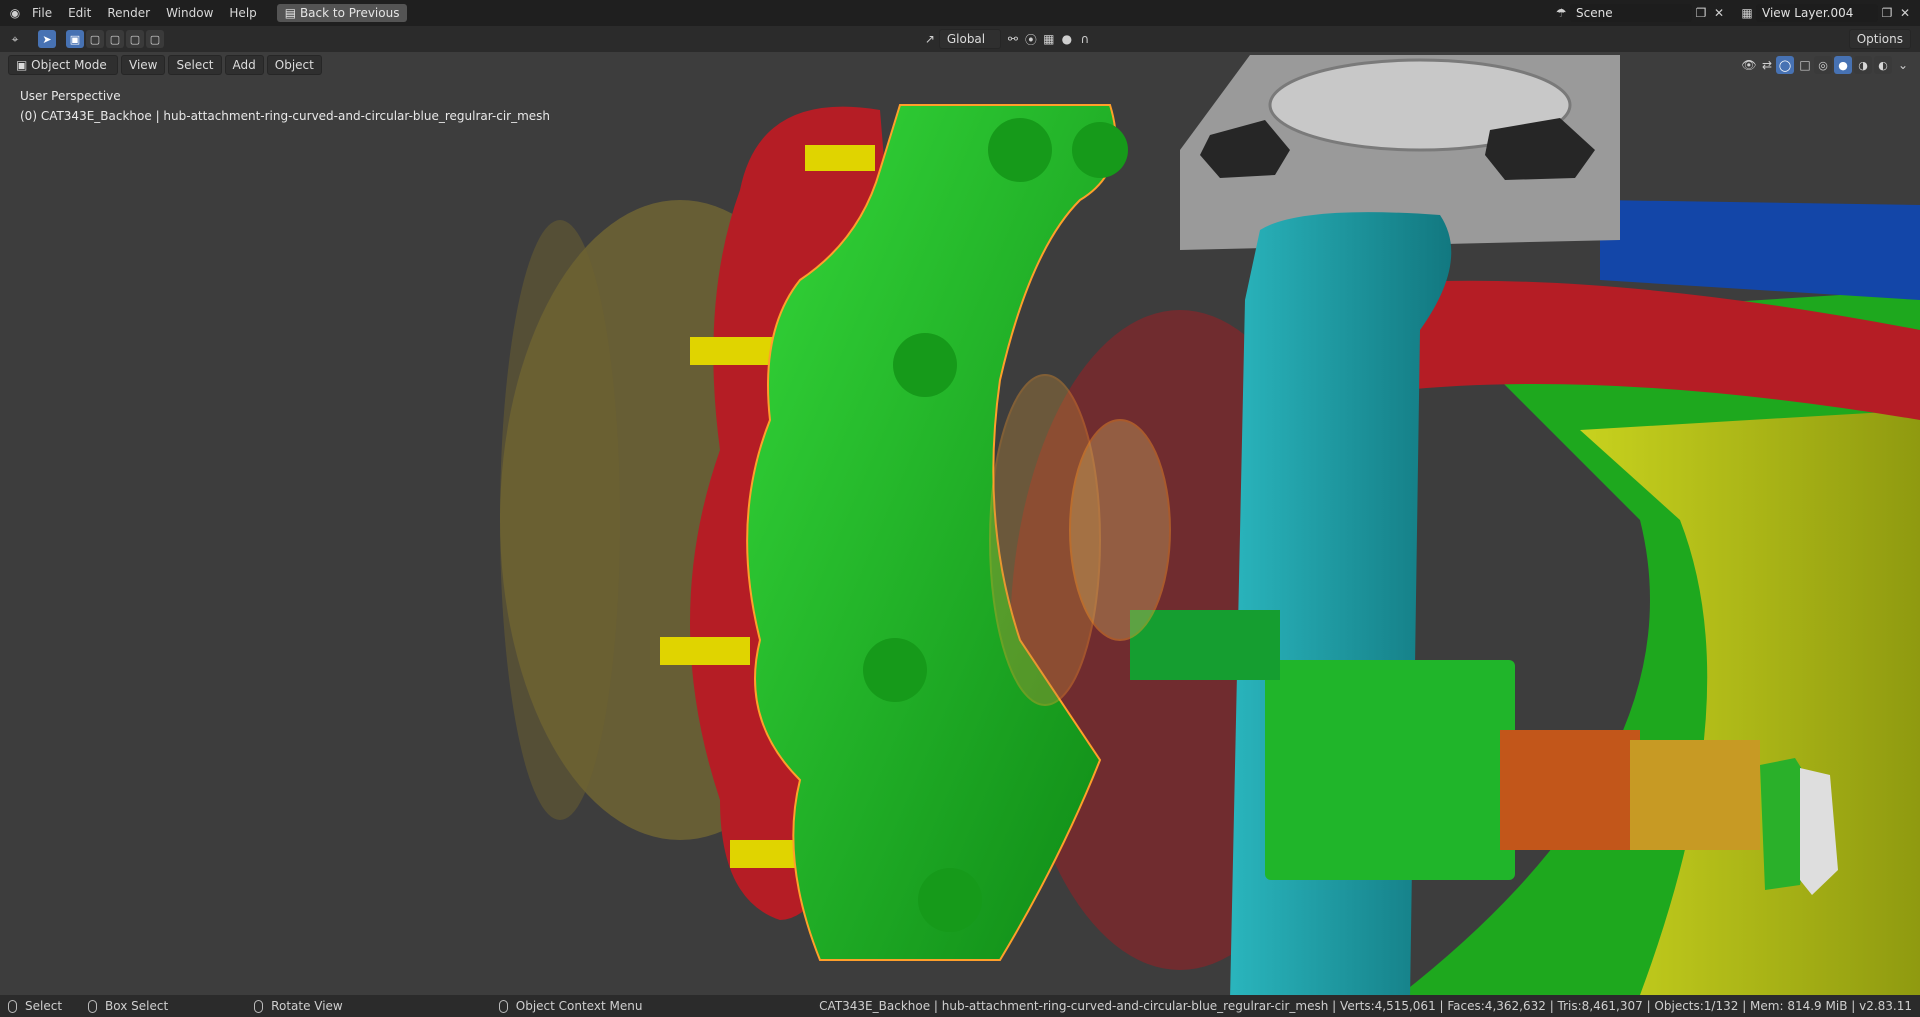 The height and width of the screenshot is (1017, 1920). What do you see at coordinates (1719, 13) in the screenshot?
I see `delete-scene-icon: ✕` at bounding box center [1719, 13].